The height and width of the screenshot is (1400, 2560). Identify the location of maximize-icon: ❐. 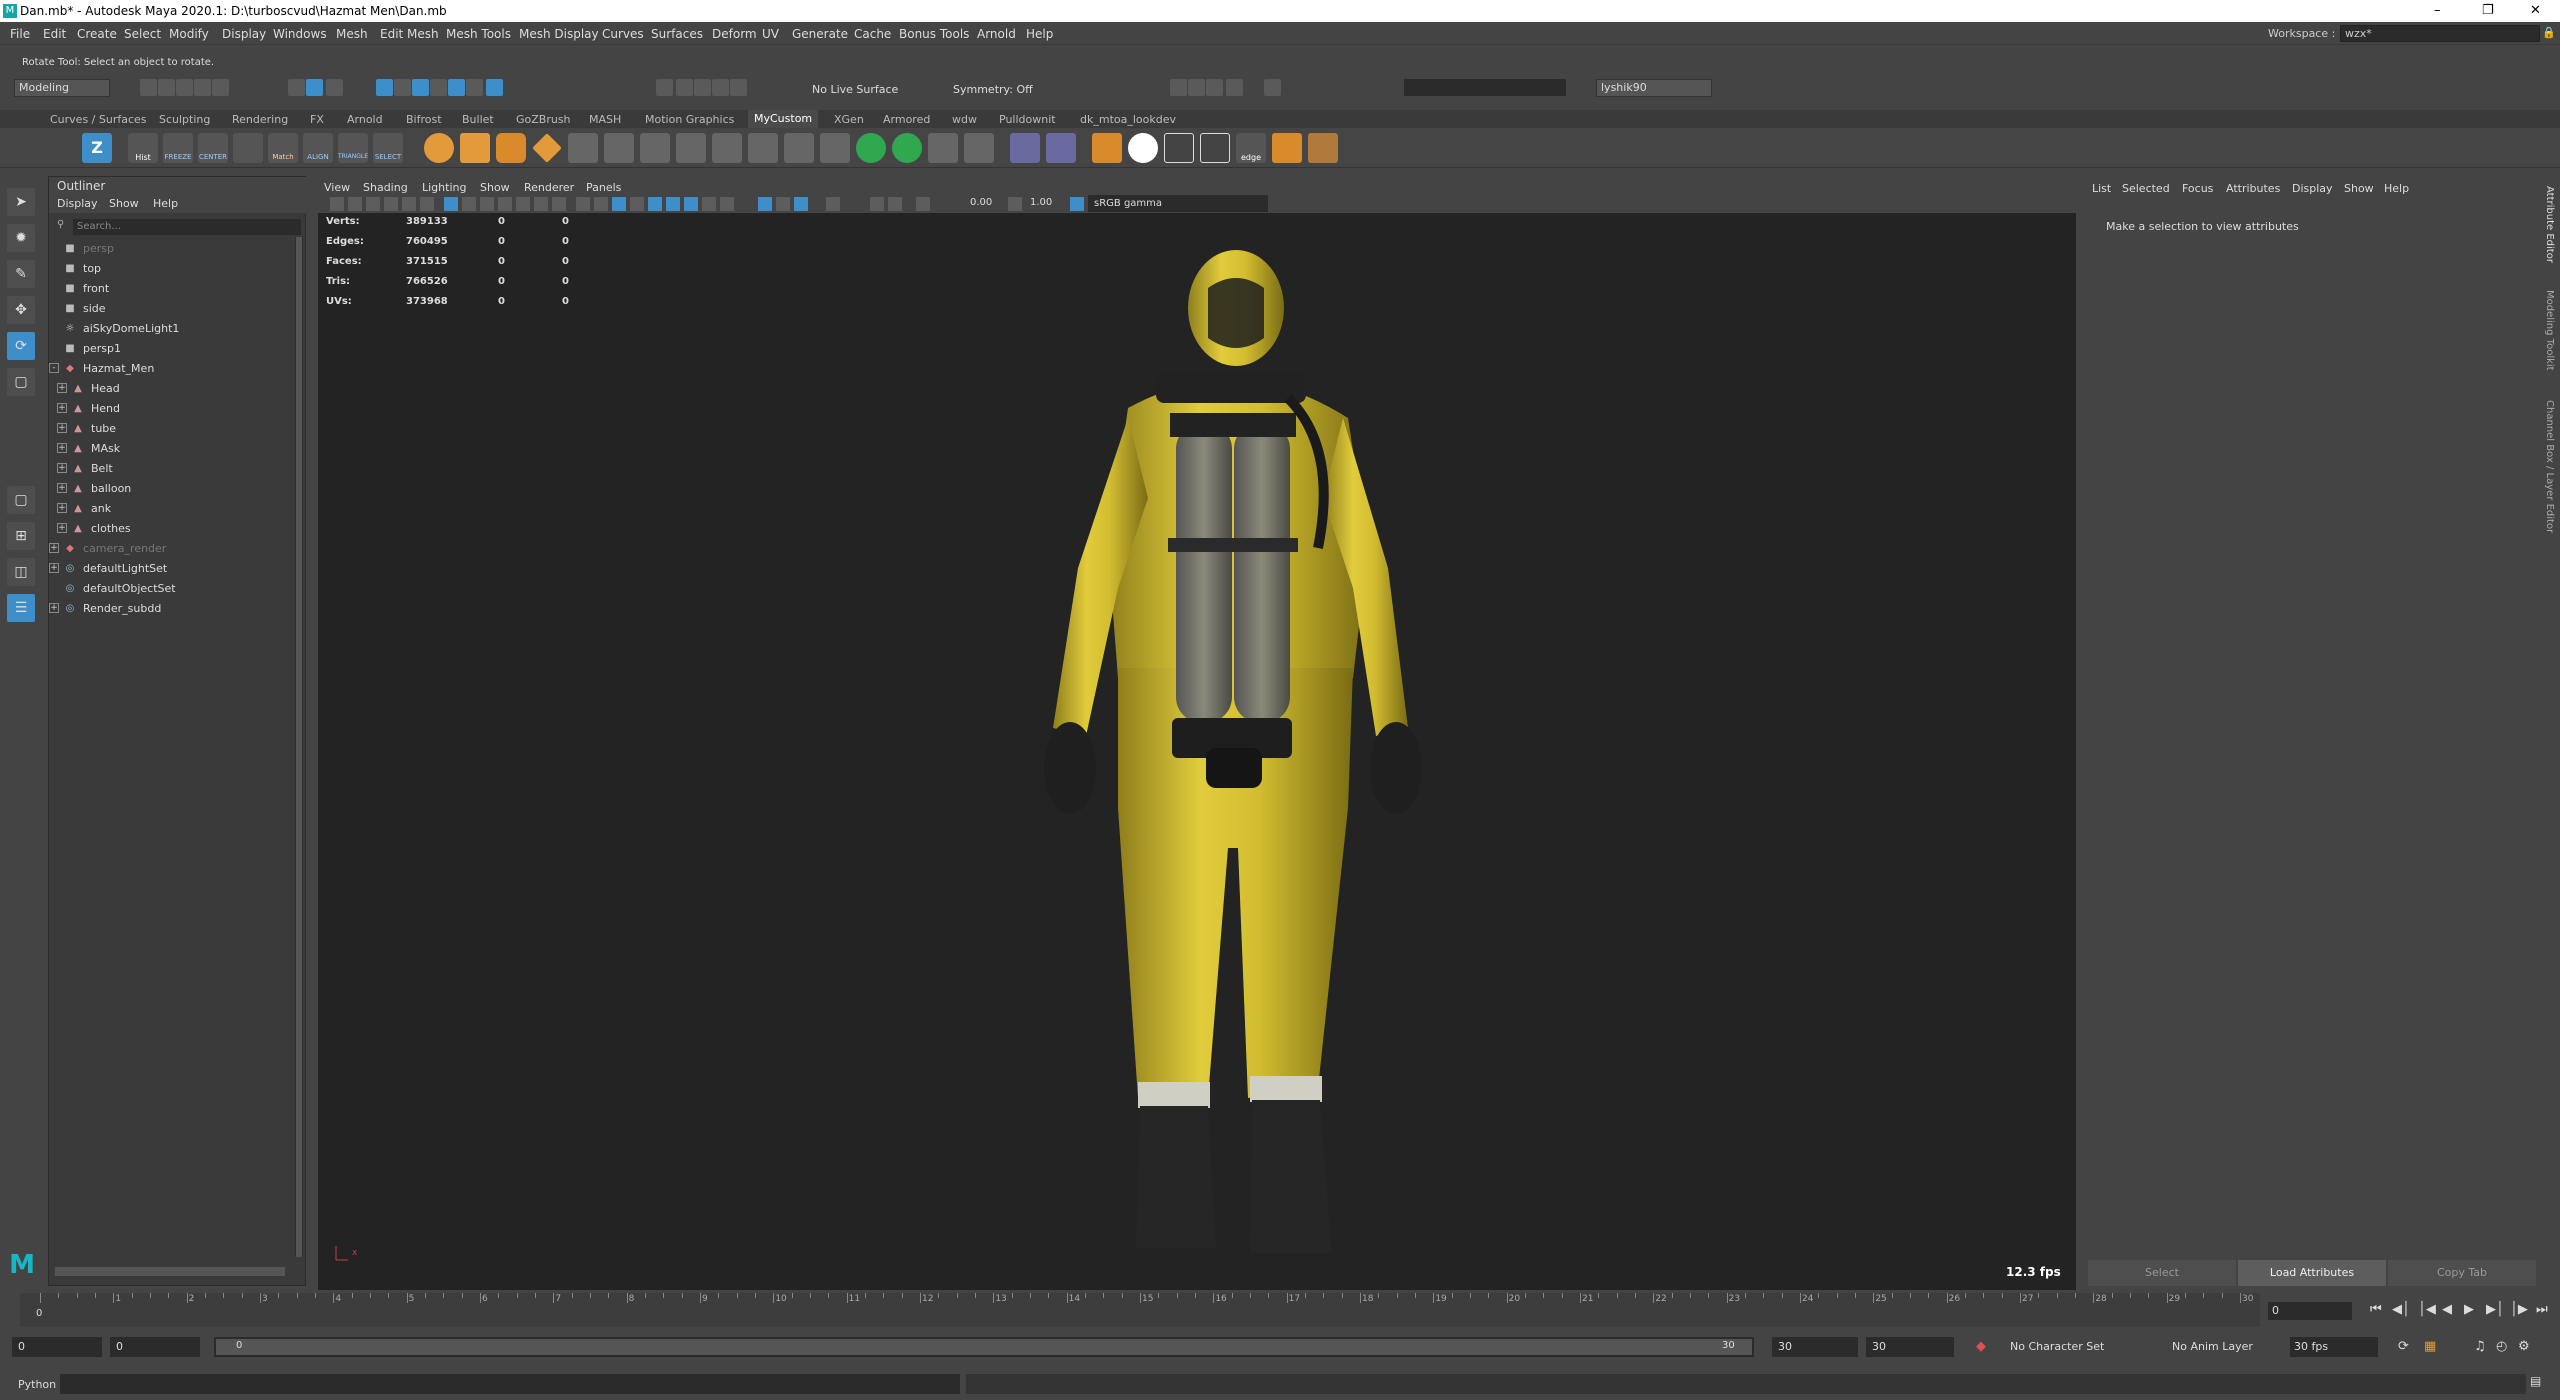
(2488, 10).